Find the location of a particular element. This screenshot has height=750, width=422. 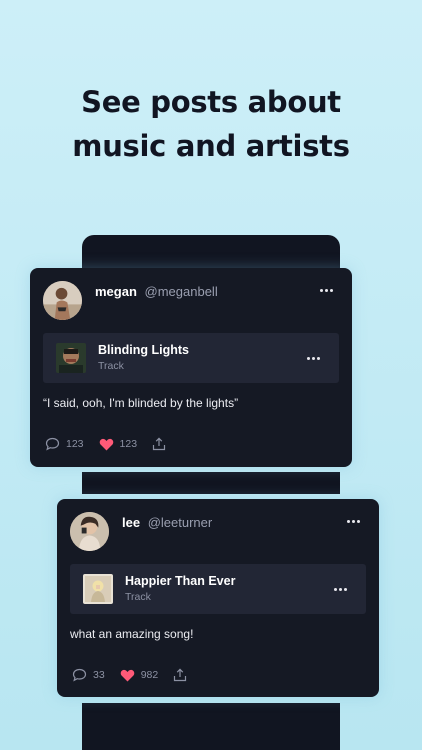

headline: See posts about music and artists is located at coordinates (211, 124).